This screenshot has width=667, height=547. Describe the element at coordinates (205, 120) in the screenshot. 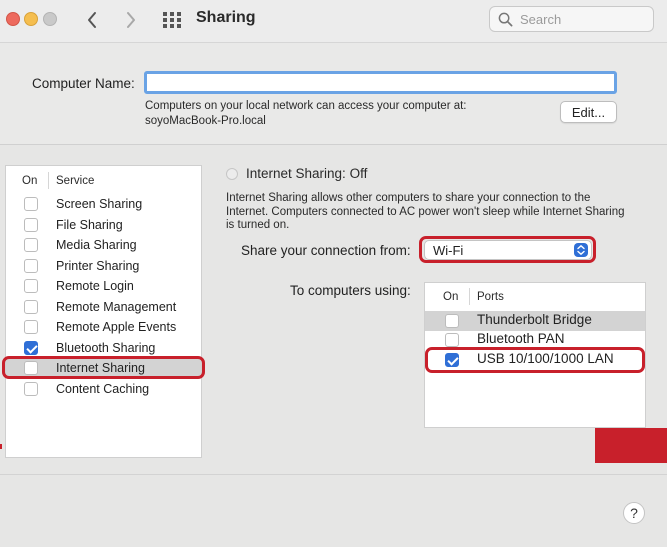

I see `computer-address: soyoMacBook-Pro.local` at that location.